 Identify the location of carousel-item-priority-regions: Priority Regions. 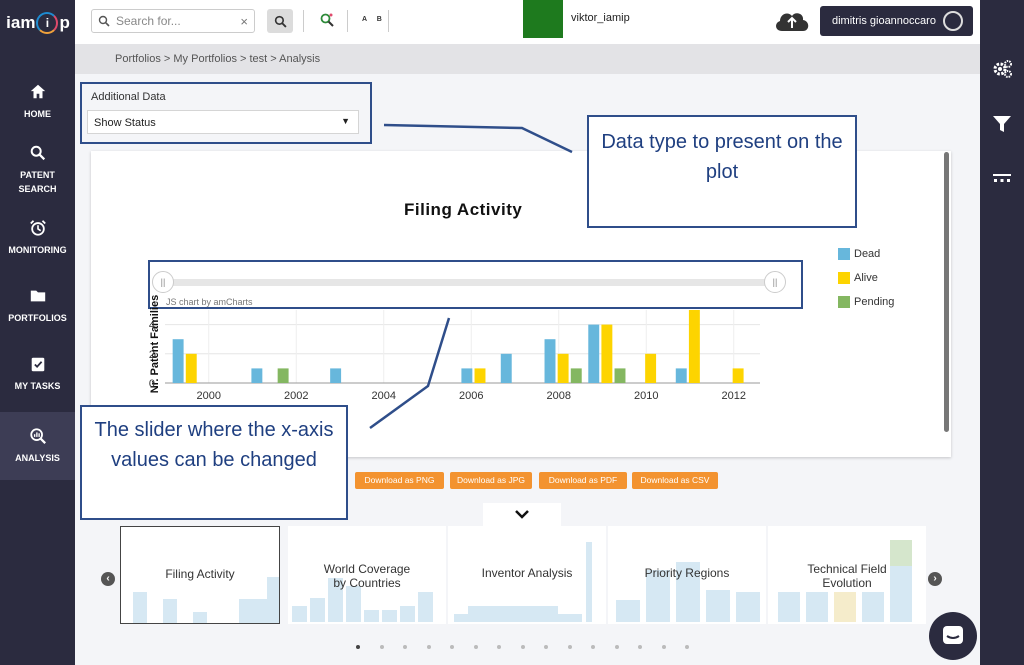
(687, 575).